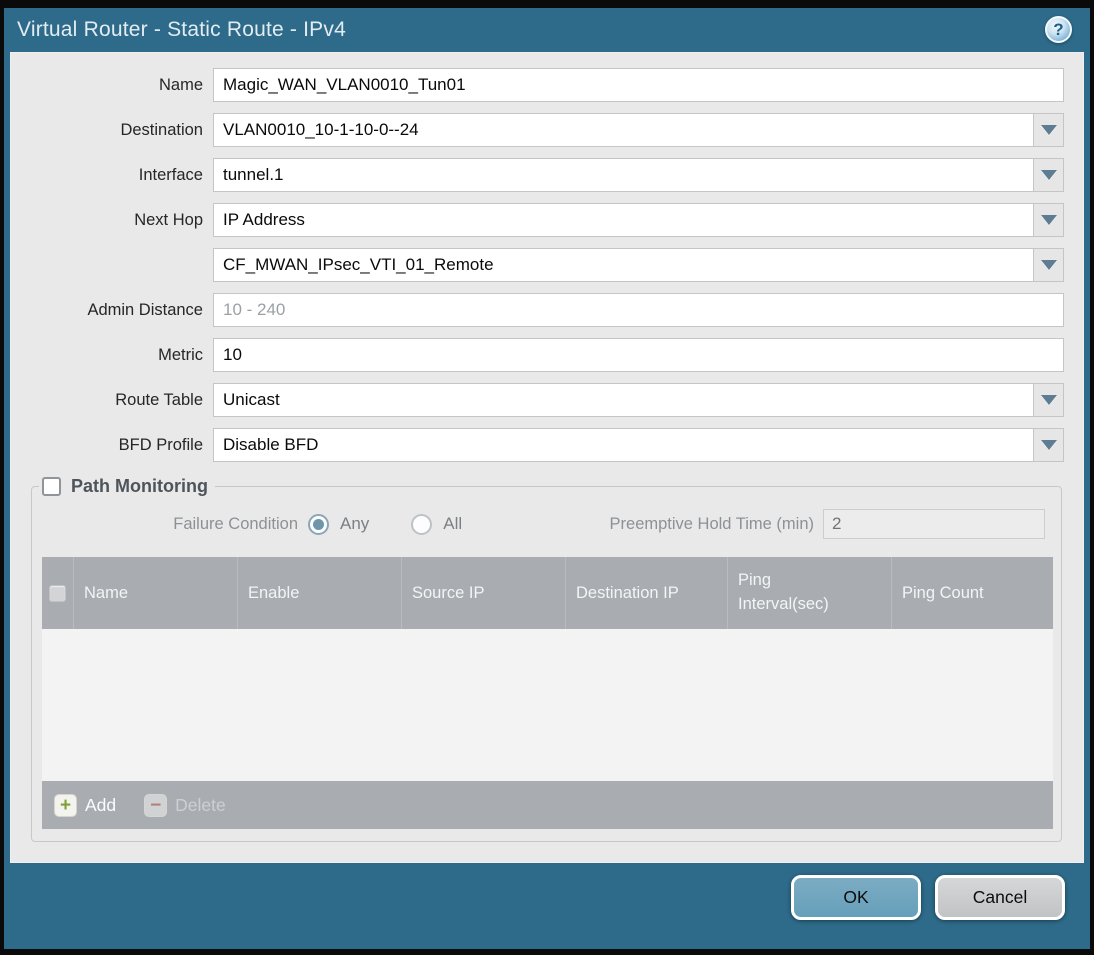 This screenshot has width=1094, height=955. I want to click on failure-any-label: Any, so click(355, 523).